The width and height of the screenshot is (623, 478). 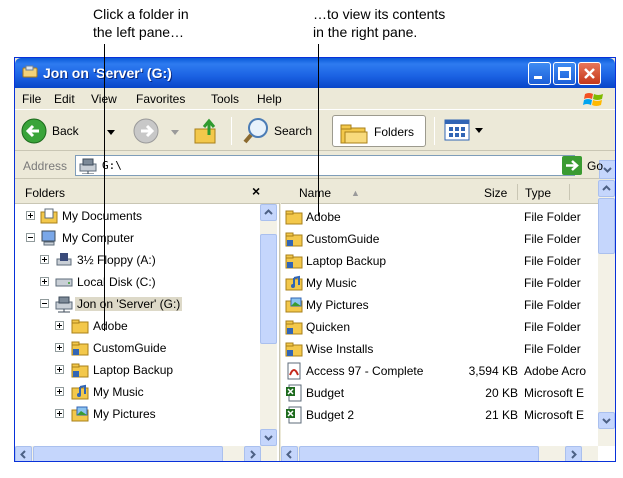 I want to click on views-button, so click(x=465, y=131).